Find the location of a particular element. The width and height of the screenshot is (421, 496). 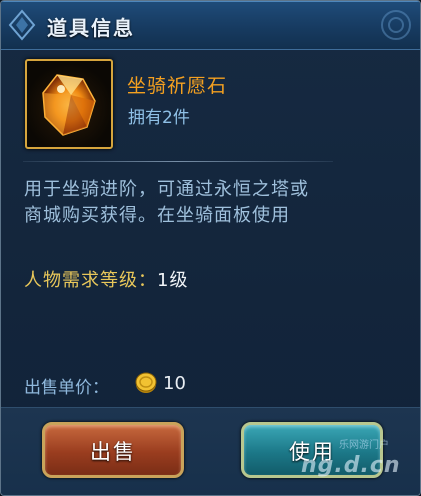

watermark: ng.d.cn is located at coordinates (351, 465).